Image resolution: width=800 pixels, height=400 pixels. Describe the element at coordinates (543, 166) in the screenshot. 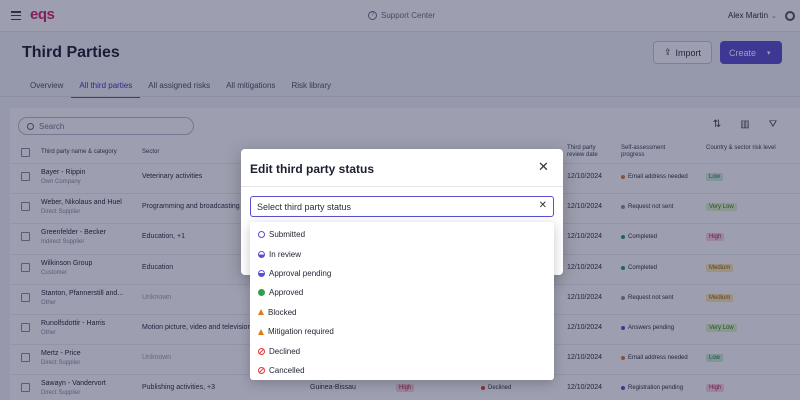

I see `close-icon: ✕` at that location.